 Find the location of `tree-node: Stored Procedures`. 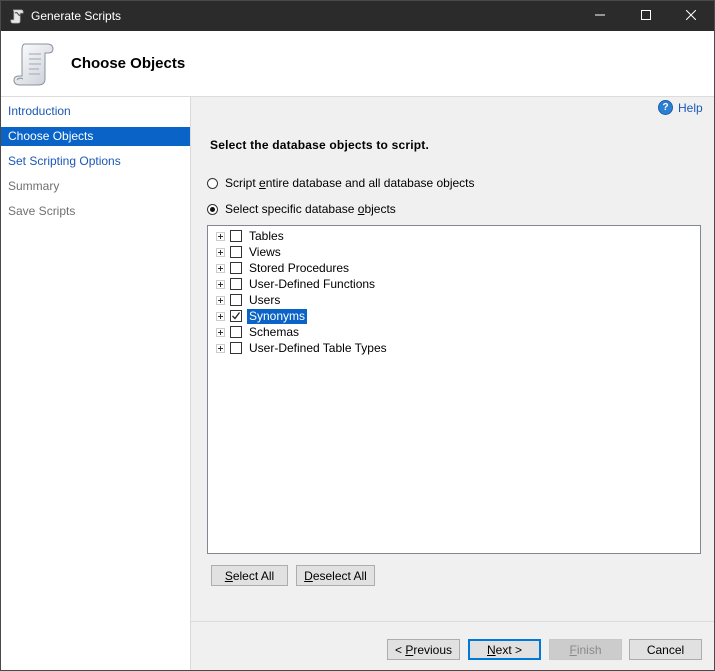

tree-node: Stored Procedures is located at coordinates (283, 268).